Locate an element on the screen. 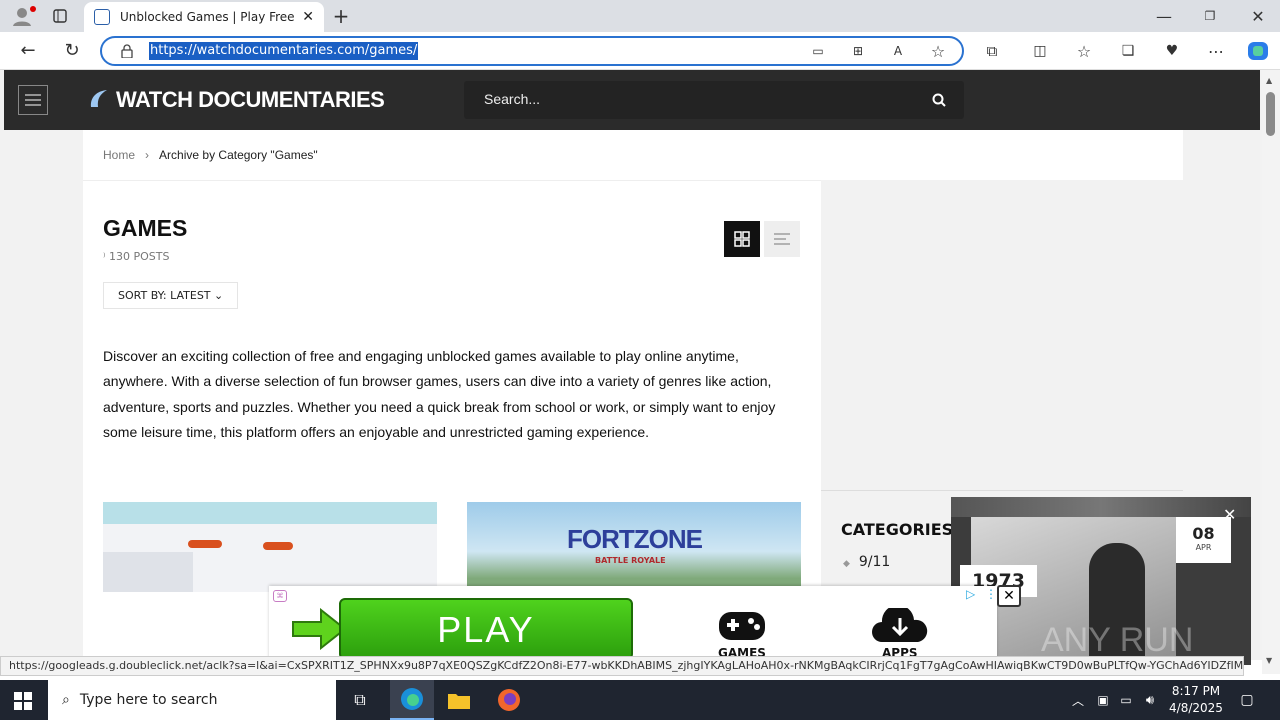  logo-icon is located at coordinates (99, 99).